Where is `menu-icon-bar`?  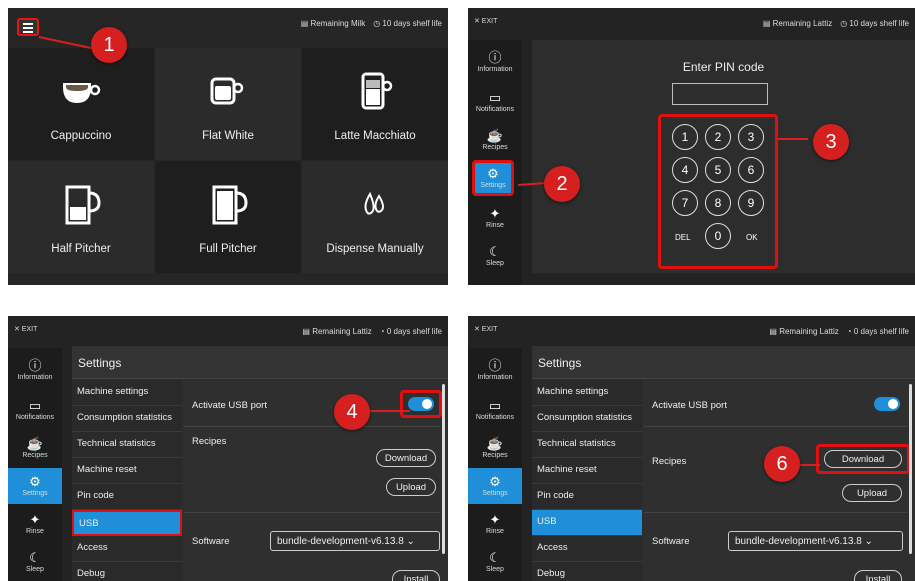
menu-icon-bar is located at coordinates (28, 28).